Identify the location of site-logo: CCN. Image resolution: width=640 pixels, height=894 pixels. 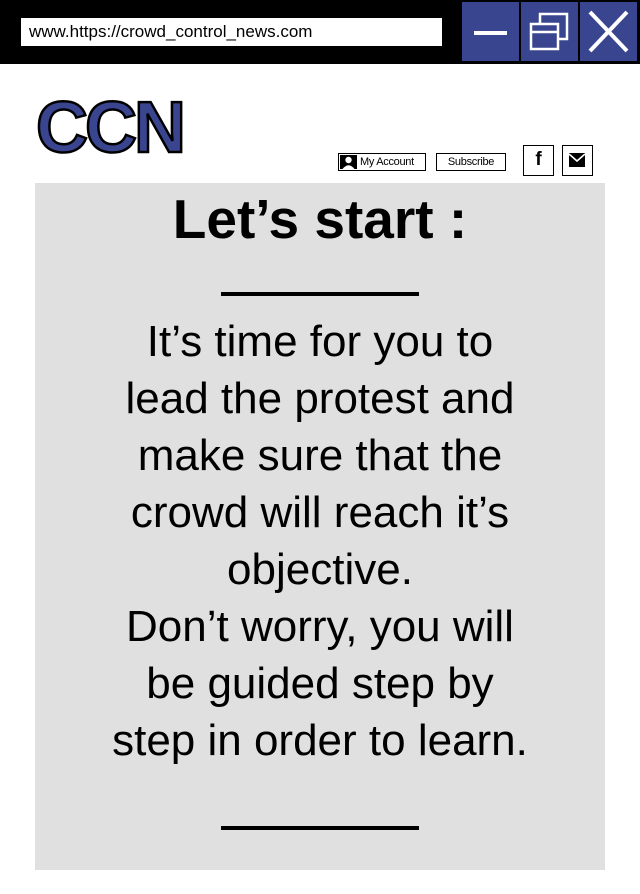
(111, 128).